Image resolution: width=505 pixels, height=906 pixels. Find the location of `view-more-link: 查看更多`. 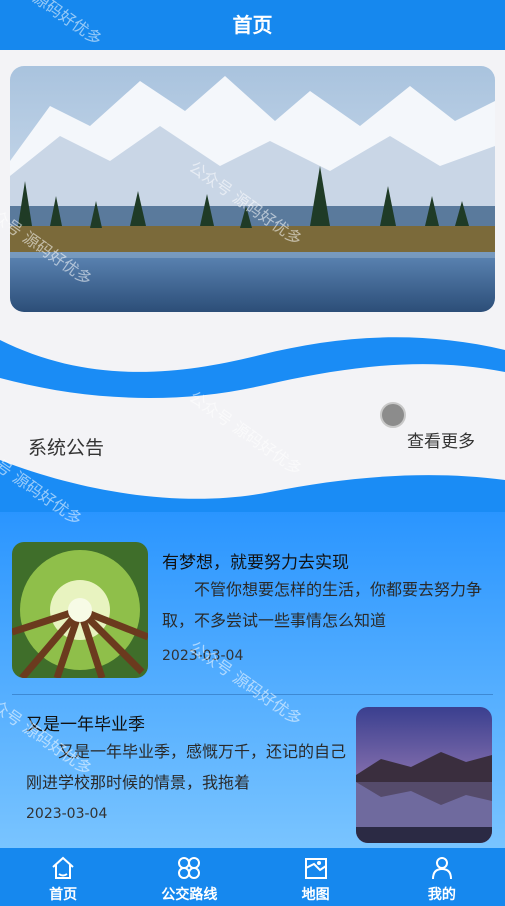

view-more-link: 查看更多 is located at coordinates (441, 439).